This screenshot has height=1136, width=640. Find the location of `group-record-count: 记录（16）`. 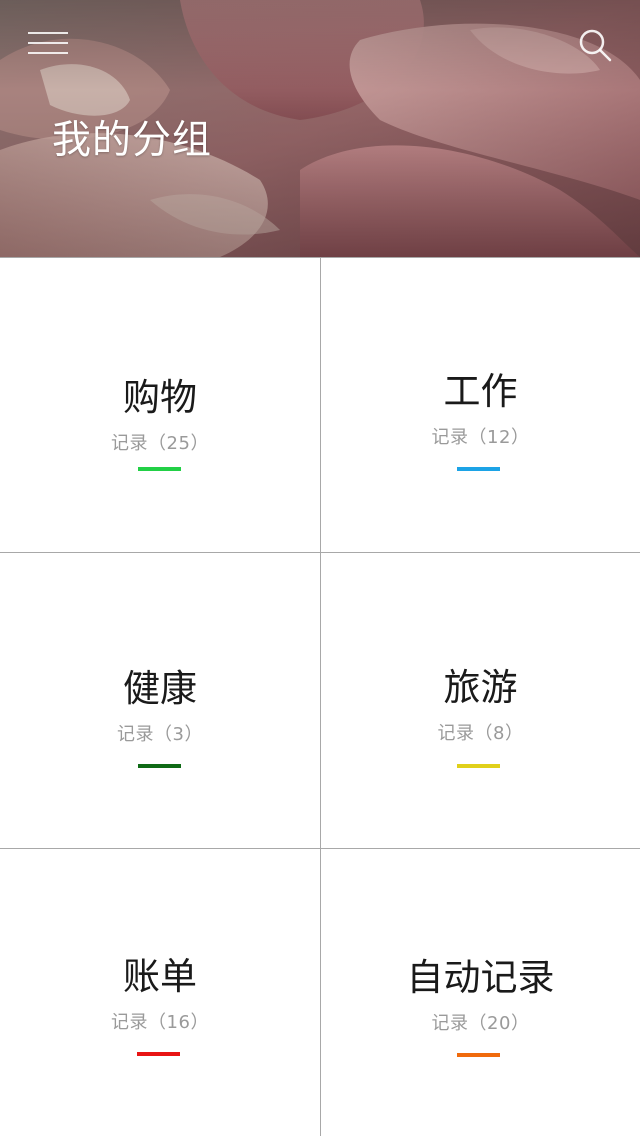

group-record-count: 记录（16） is located at coordinates (160, 1022).